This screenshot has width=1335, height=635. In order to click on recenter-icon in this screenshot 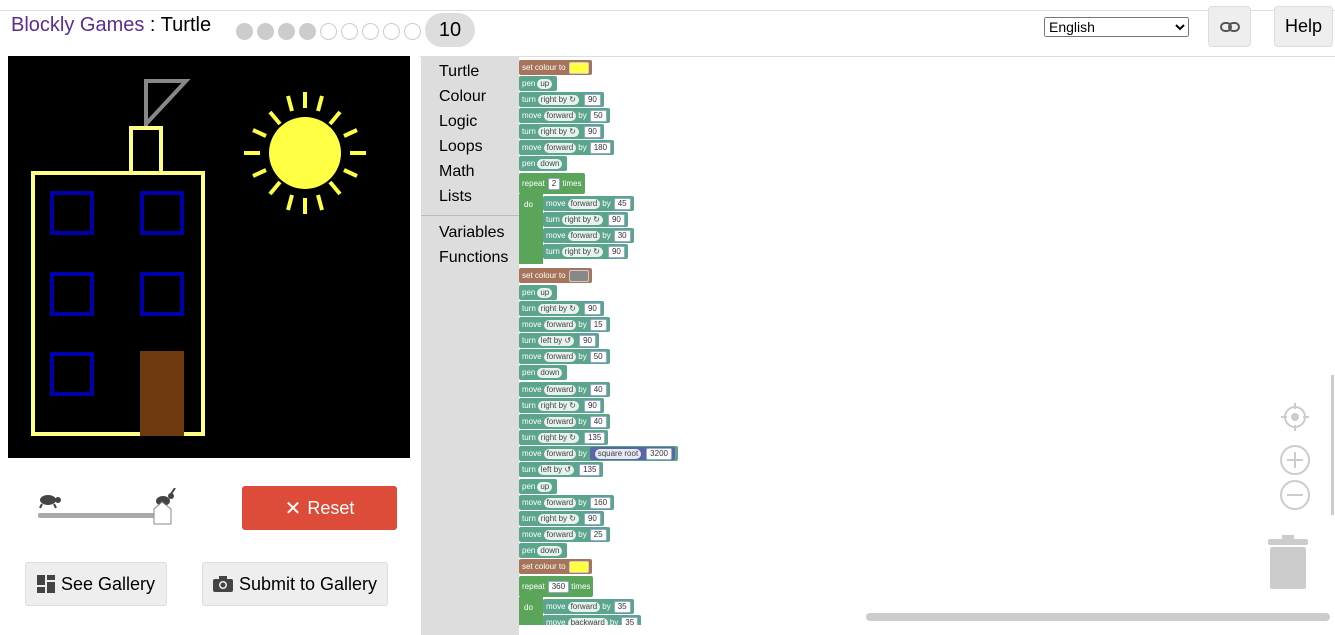, I will do `click(1295, 417)`.